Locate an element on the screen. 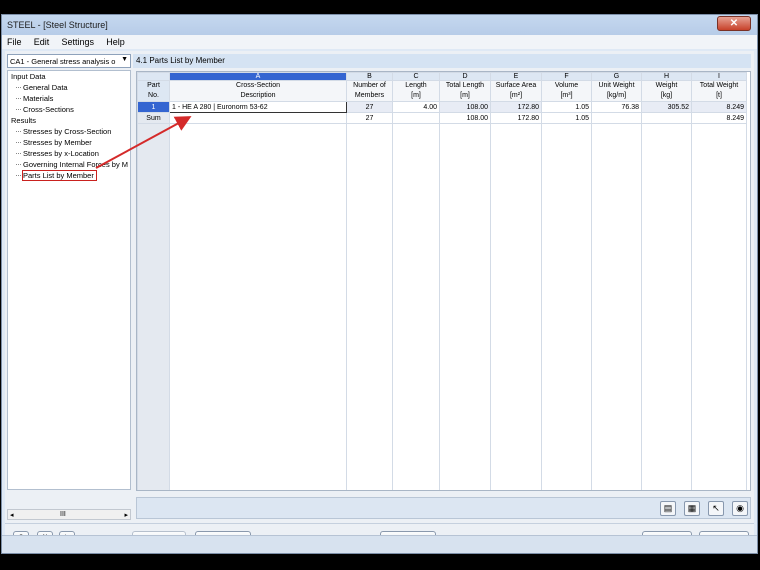  column-letter-b: B is located at coordinates (369, 76).